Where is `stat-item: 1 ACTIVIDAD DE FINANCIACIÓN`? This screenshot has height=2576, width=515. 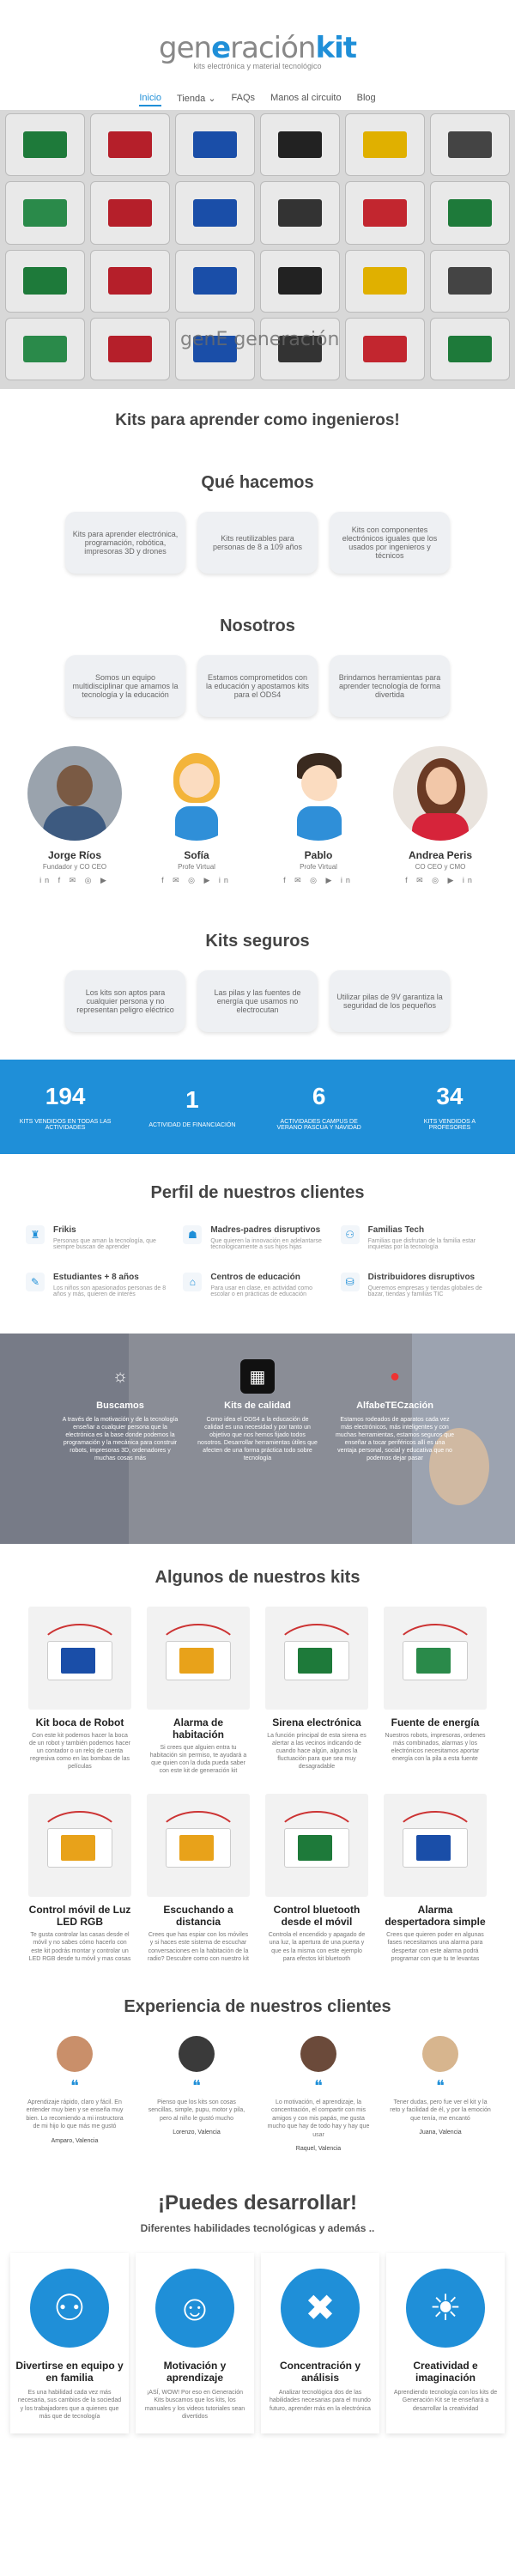 stat-item: 1 ACTIVIDAD DE FINANCIACIÓN is located at coordinates (191, 1107).